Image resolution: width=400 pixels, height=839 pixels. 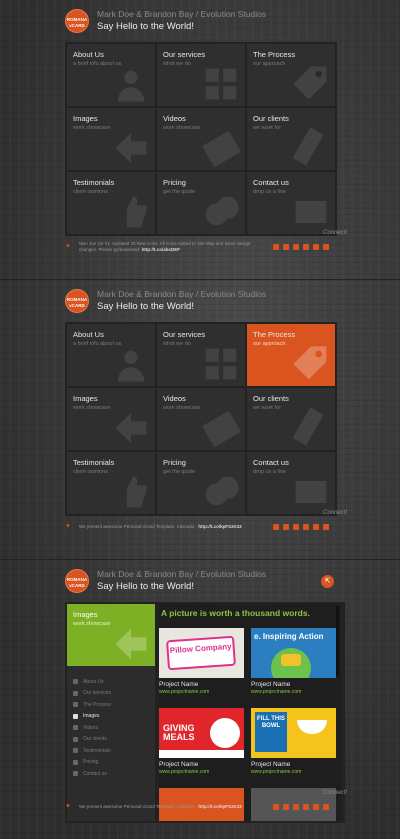 I want to click on project-thumbnail: FILL THIS BOWL, so click(x=293, y=733).